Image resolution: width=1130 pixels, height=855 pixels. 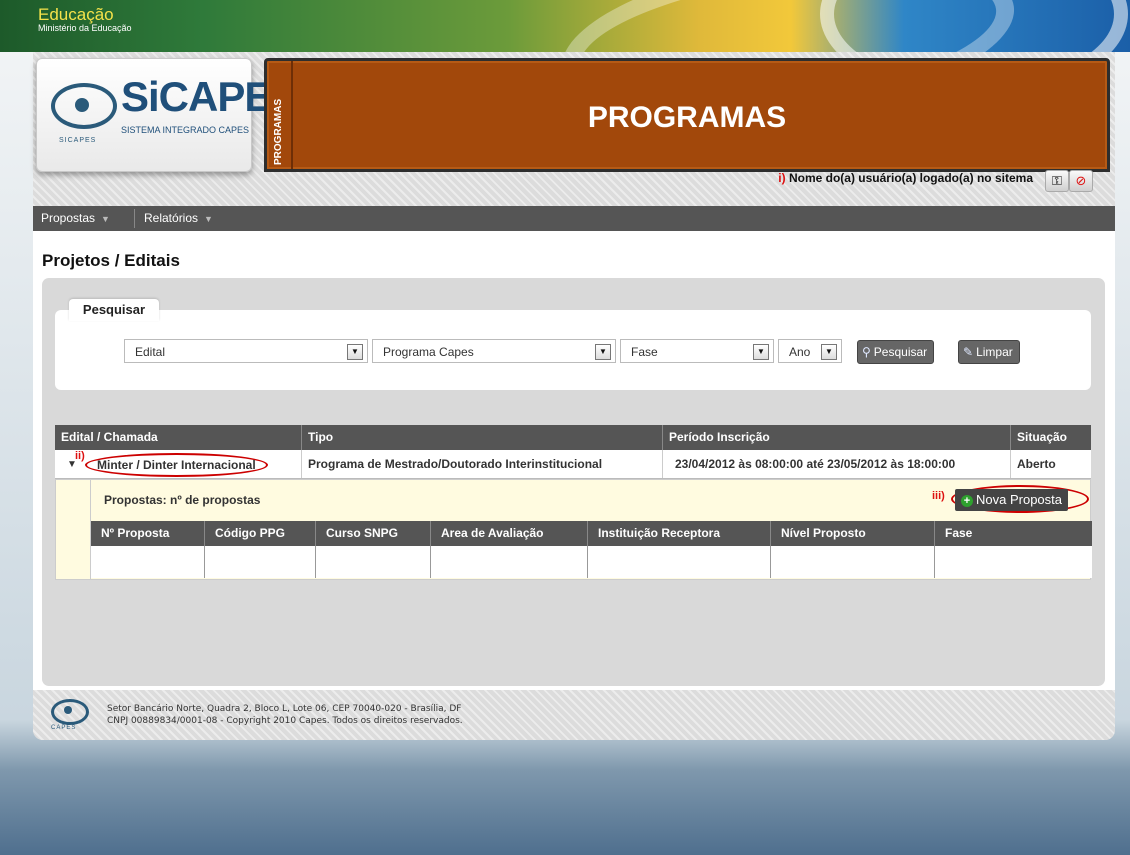 What do you see at coordinates (246, 351) in the screenshot?
I see `edital-select: Edital ▼` at bounding box center [246, 351].